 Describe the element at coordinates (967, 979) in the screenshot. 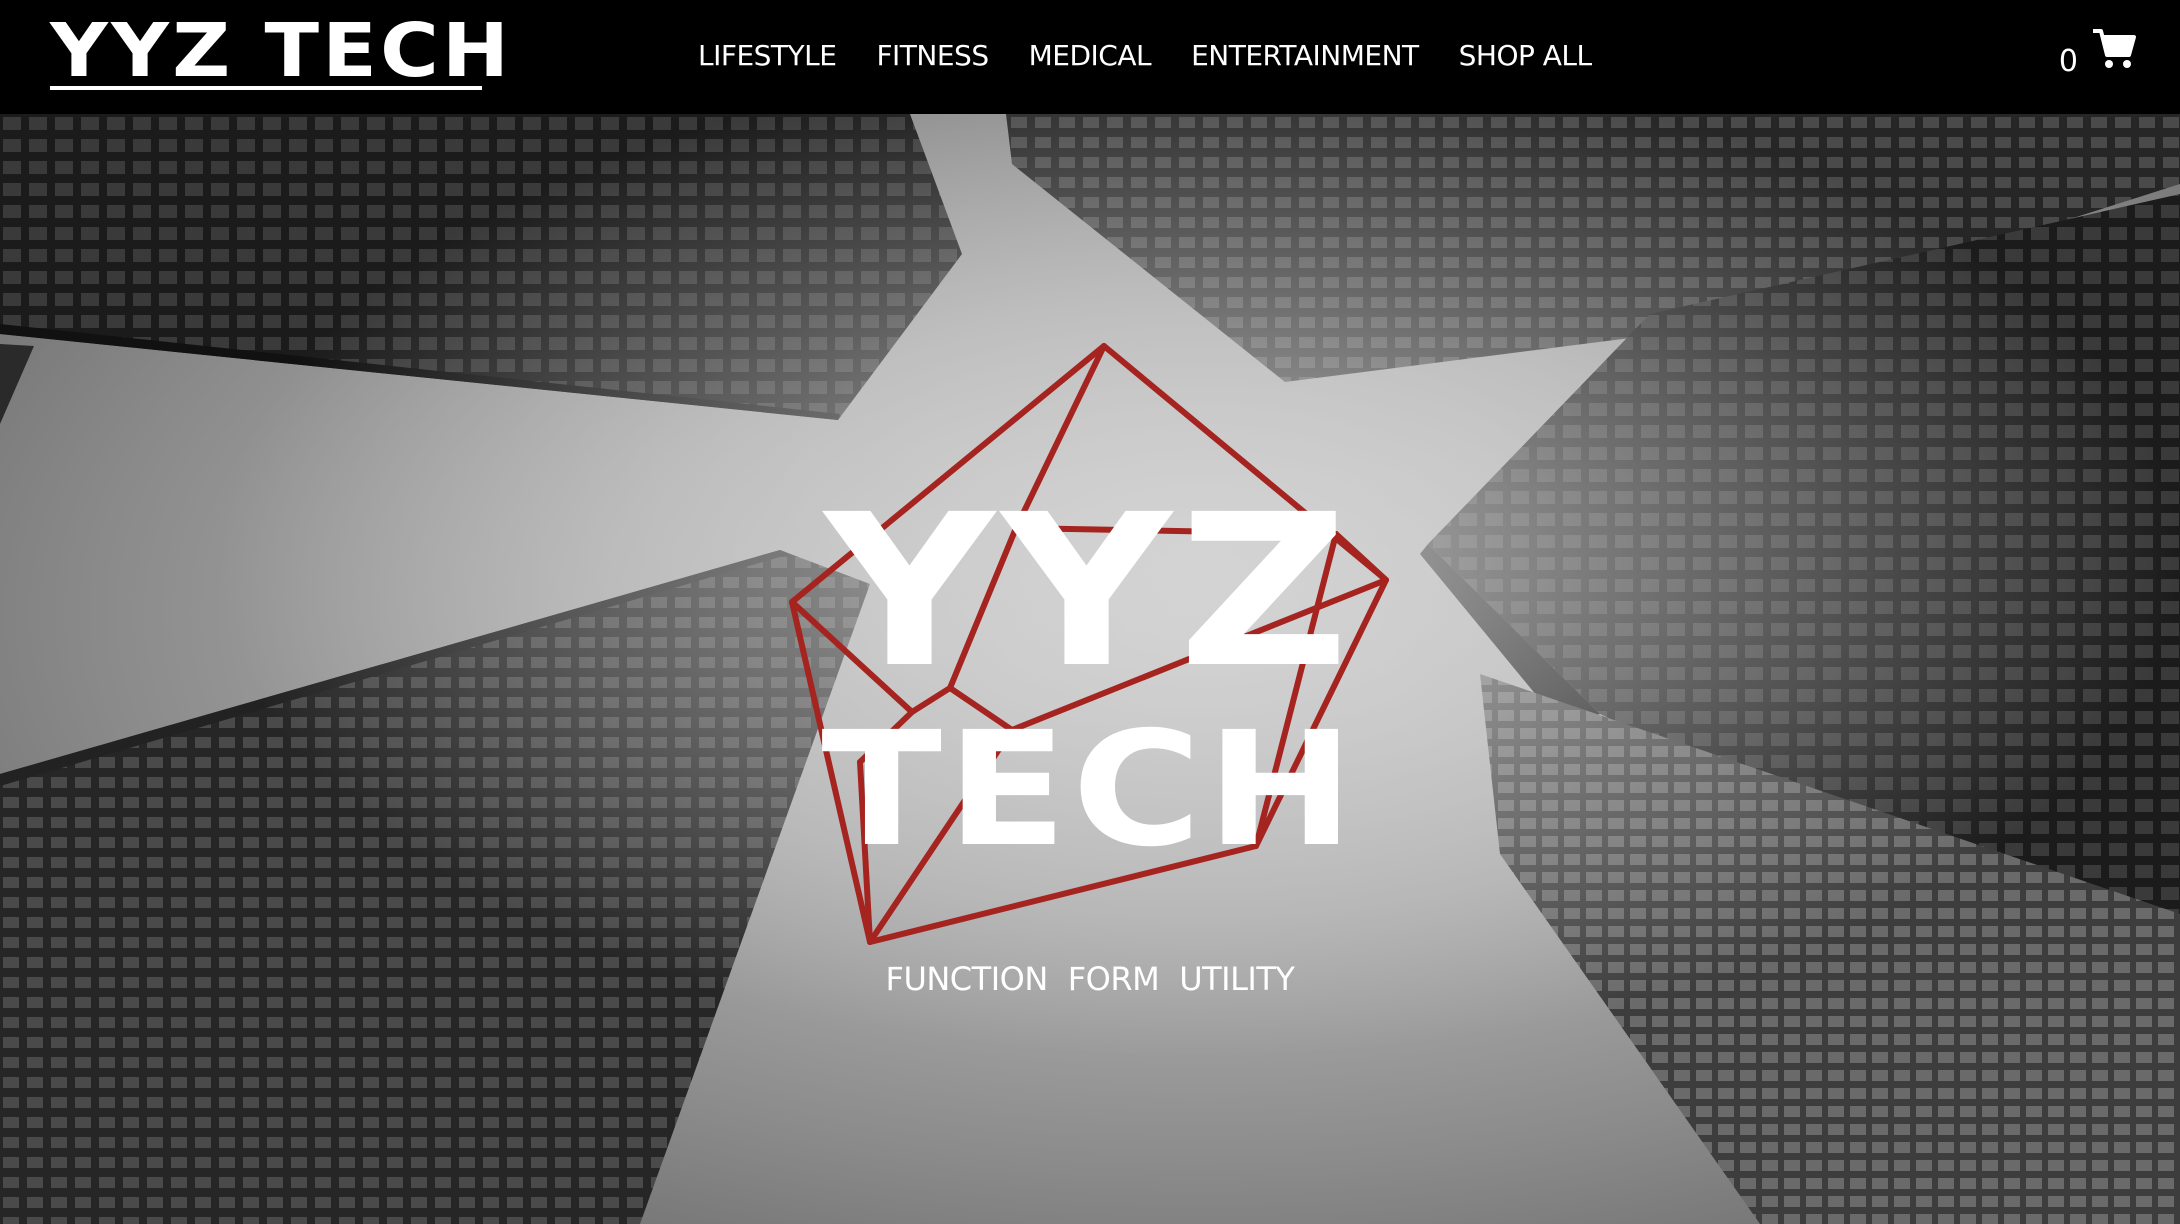

I see `tagline-word-function: FUNCTION` at that location.